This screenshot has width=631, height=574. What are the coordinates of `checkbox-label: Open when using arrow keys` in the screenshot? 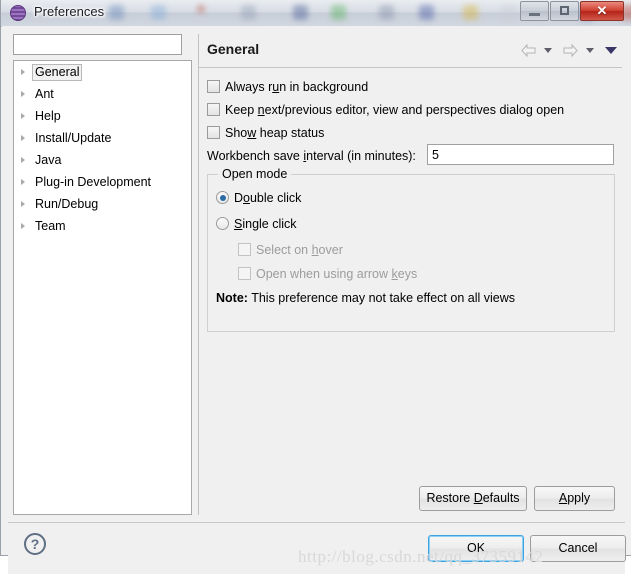 It's located at (337, 274).